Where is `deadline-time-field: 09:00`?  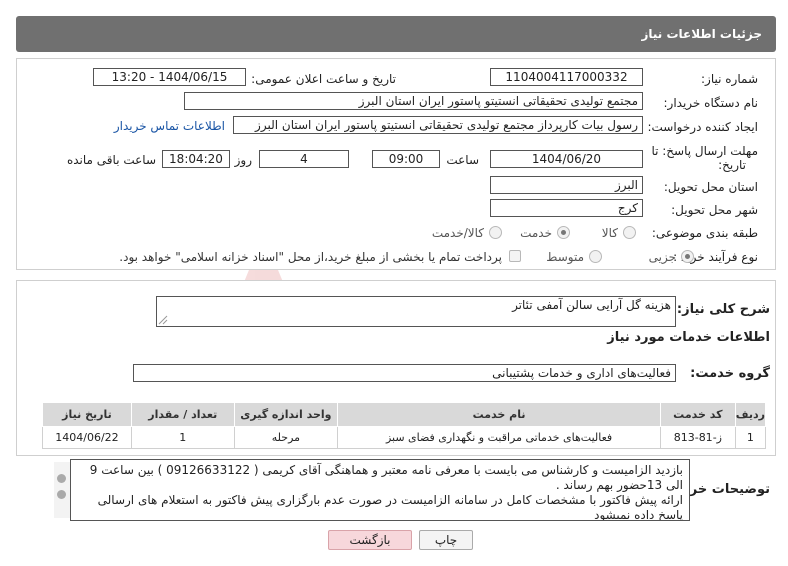 deadline-time-field: 09:00 is located at coordinates (406, 159).